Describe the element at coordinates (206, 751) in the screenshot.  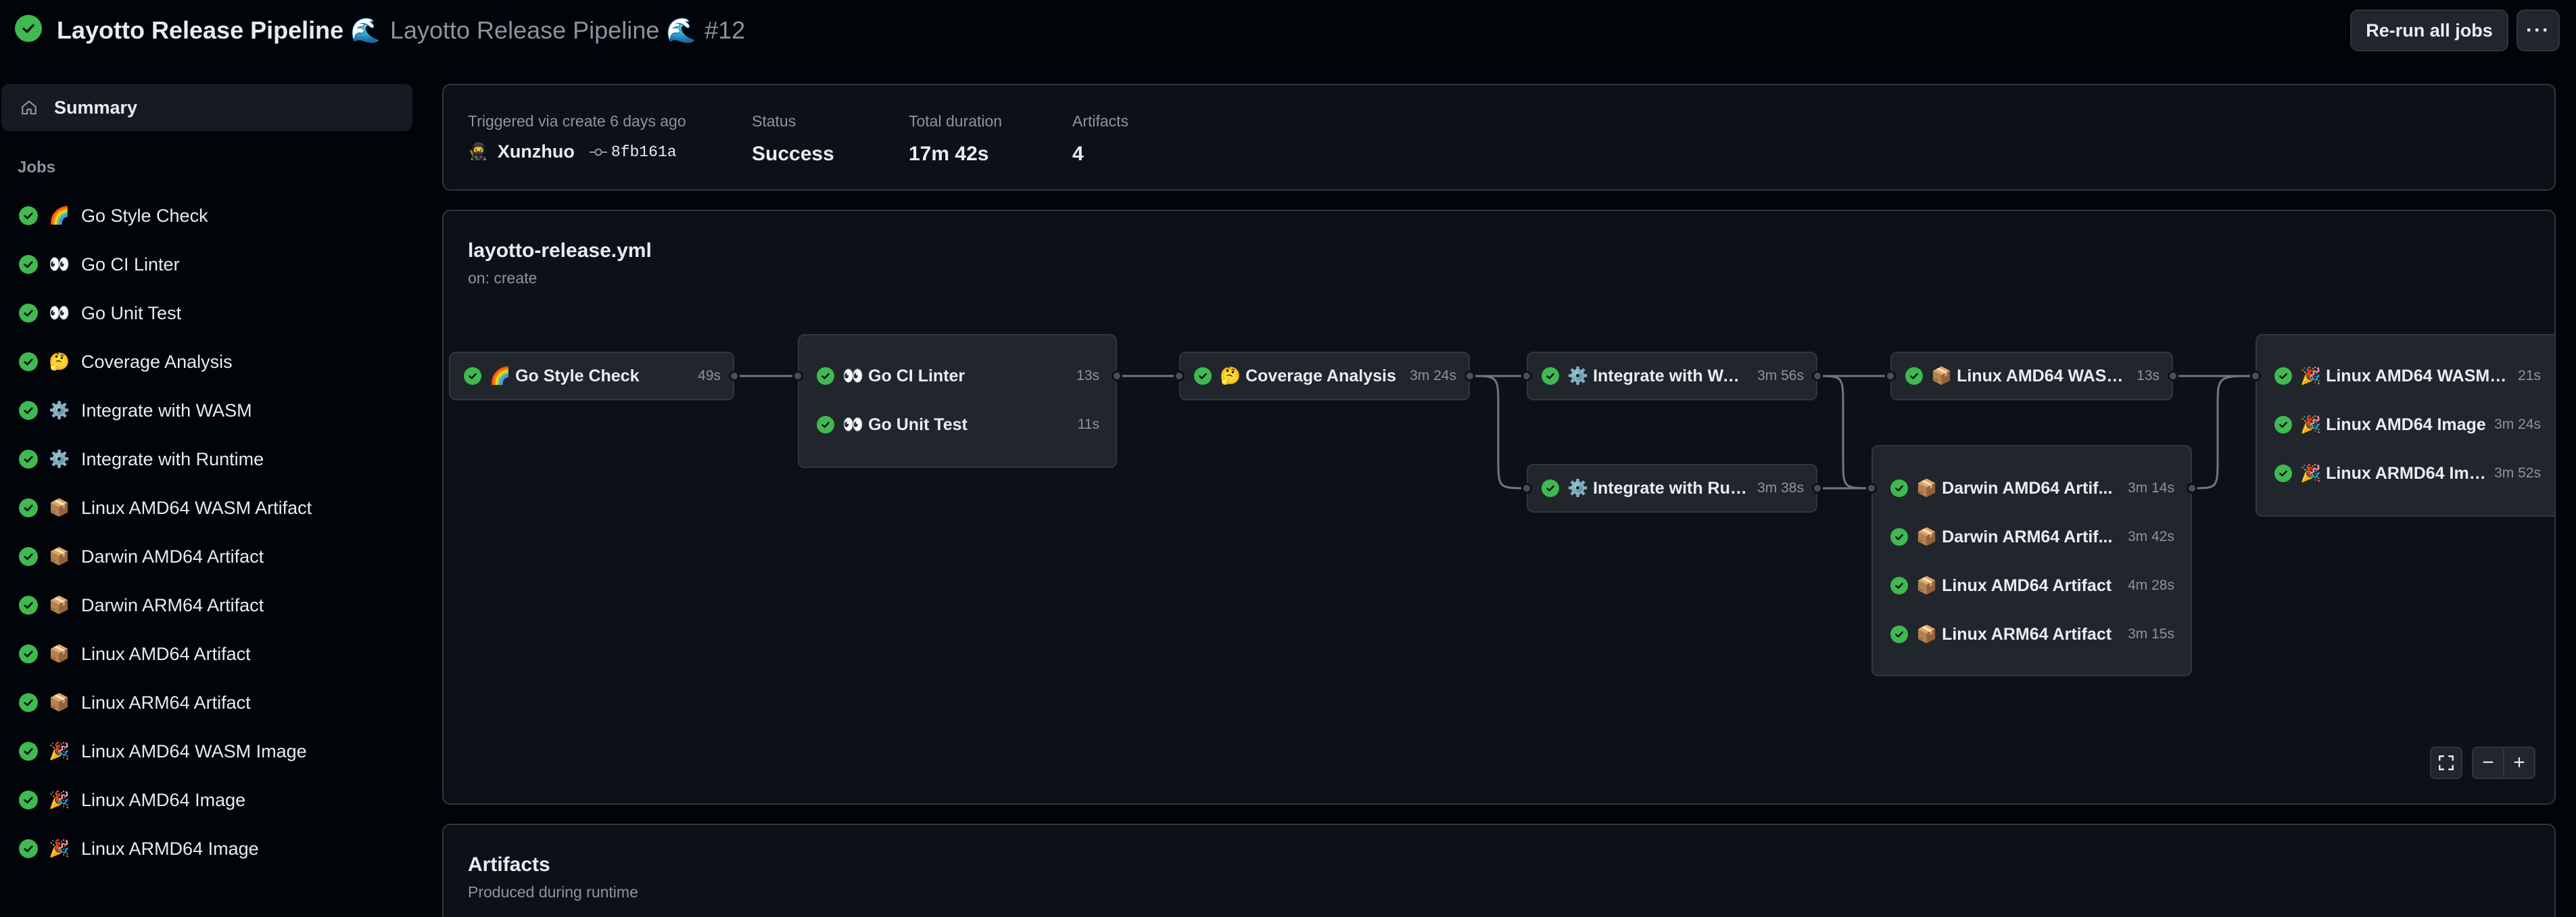
I see `sidebar-job-item: 🎉 Linux AMD64 WASM Image` at that location.